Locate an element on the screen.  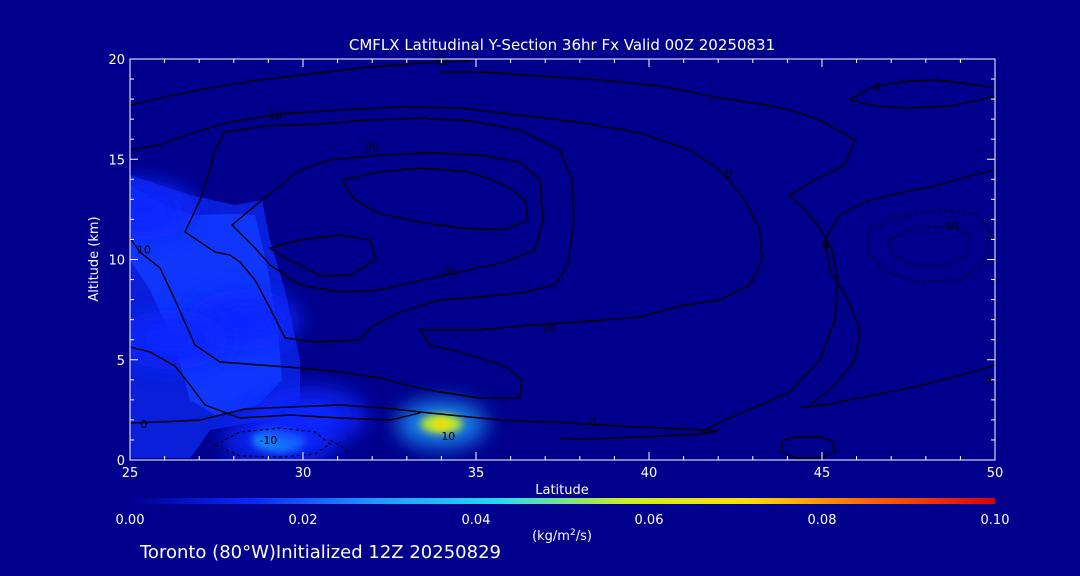
colorbar: 0.00 0.02 0.04 0.06 0.08 0.10 is located at coordinates (563, 513).